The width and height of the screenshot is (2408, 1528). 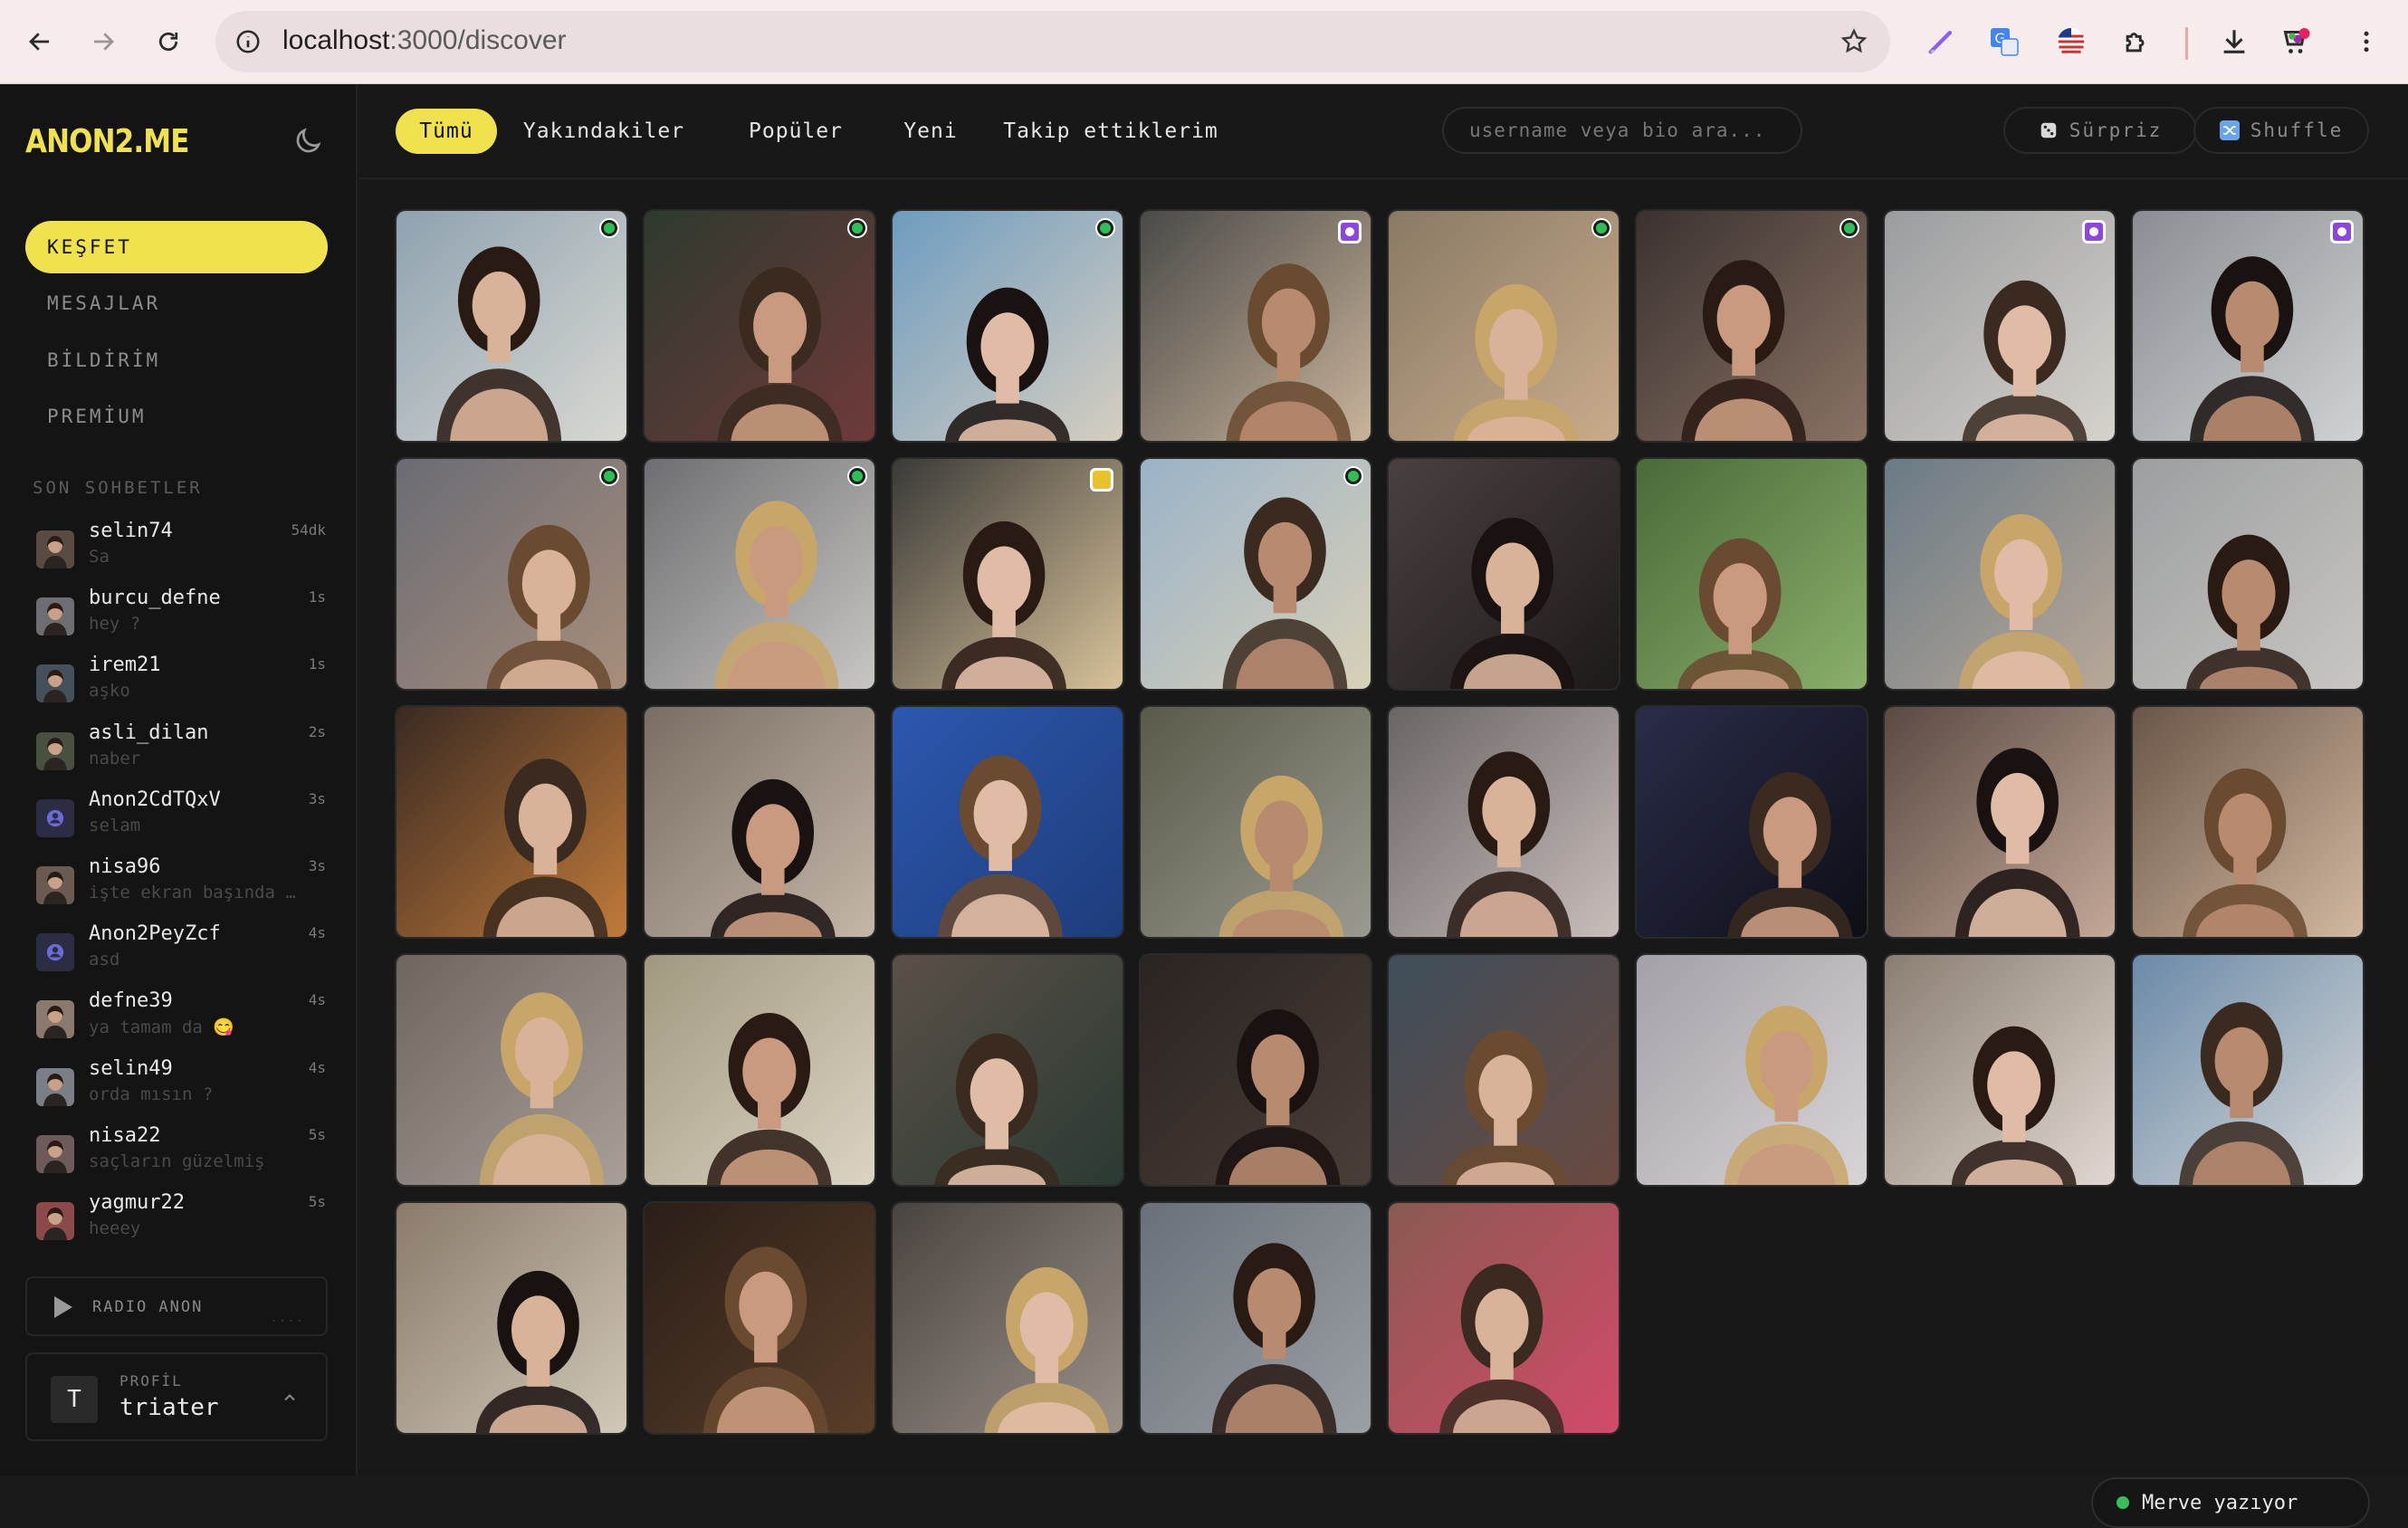 What do you see at coordinates (181, 817) in the screenshot?
I see `chat-item: Anon2CdTQxV selam 3s` at bounding box center [181, 817].